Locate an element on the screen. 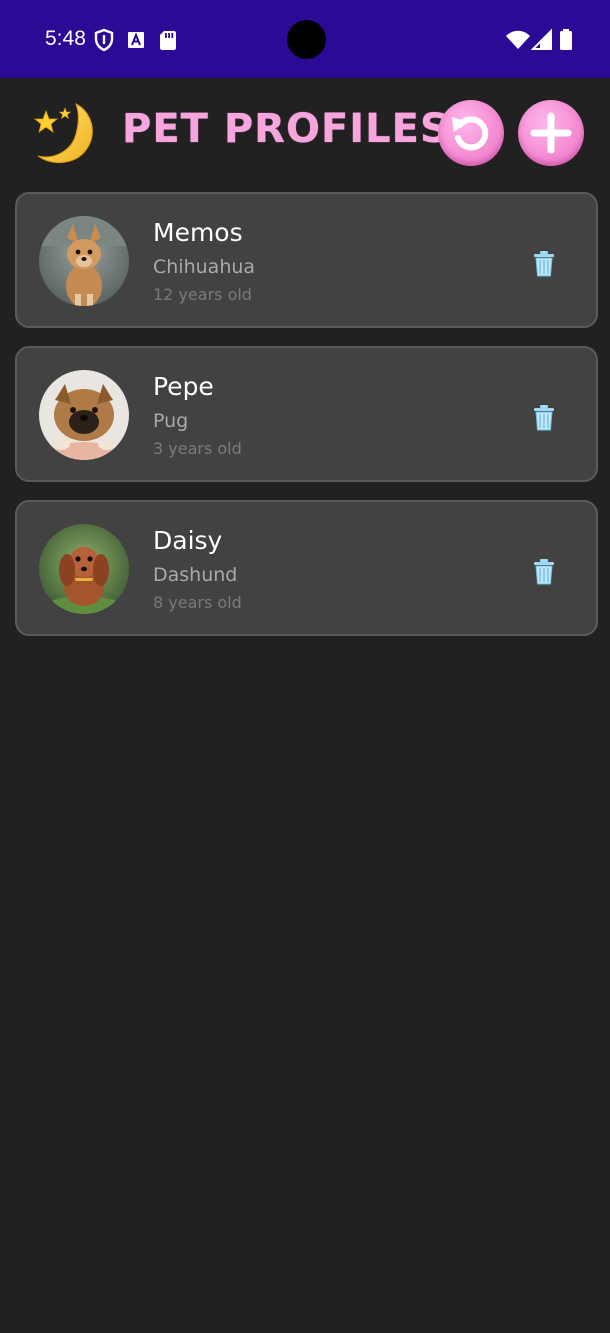 This screenshot has height=1333, width=610. sd-card-icon is located at coordinates (168, 40).